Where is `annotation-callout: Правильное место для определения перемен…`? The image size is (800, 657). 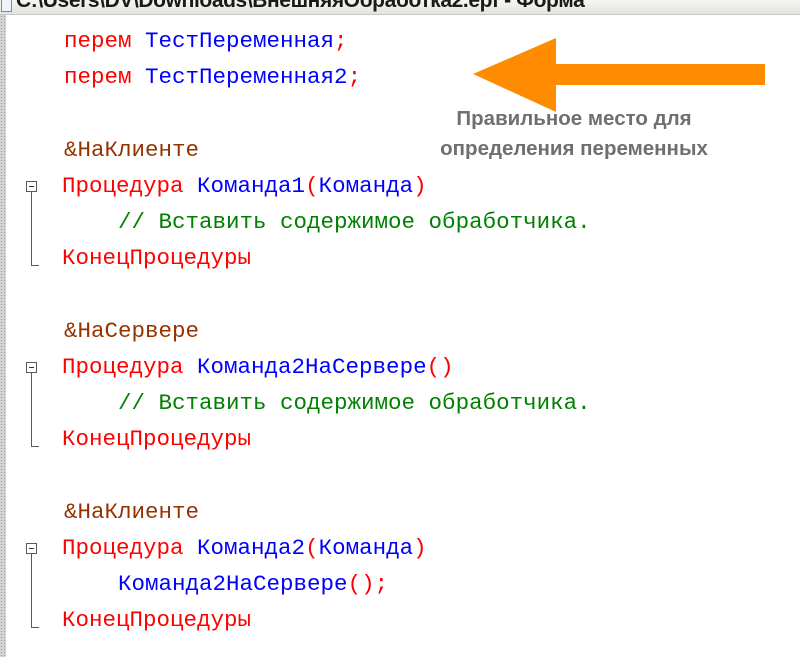 annotation-callout: Правильное место для определения перемен… is located at coordinates (574, 134).